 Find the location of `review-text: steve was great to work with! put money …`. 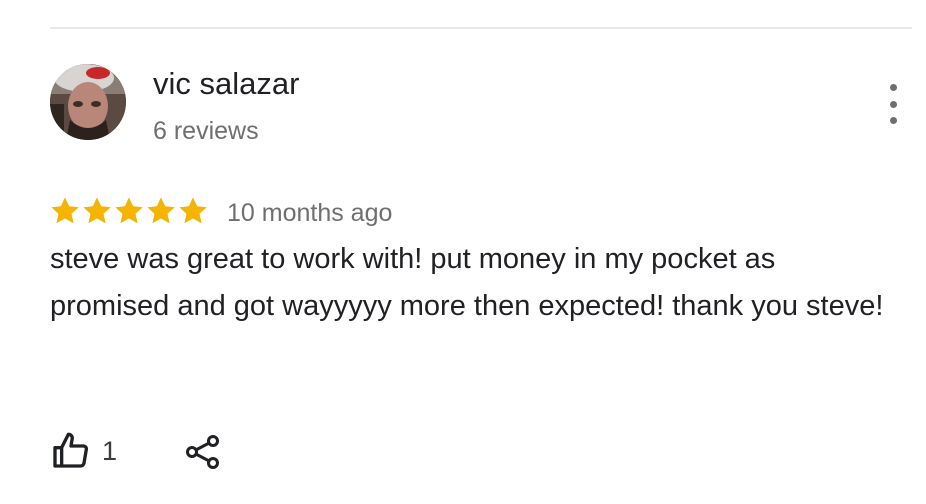

review-text: steve was great to work with! put money … is located at coordinates (467, 282).